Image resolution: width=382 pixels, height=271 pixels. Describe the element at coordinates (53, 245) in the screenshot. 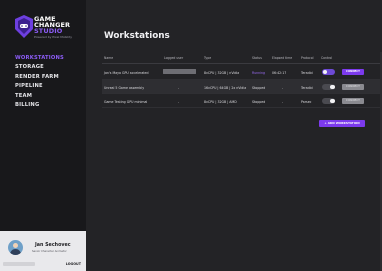

I see `user-name: Jan Sechovec` at that location.